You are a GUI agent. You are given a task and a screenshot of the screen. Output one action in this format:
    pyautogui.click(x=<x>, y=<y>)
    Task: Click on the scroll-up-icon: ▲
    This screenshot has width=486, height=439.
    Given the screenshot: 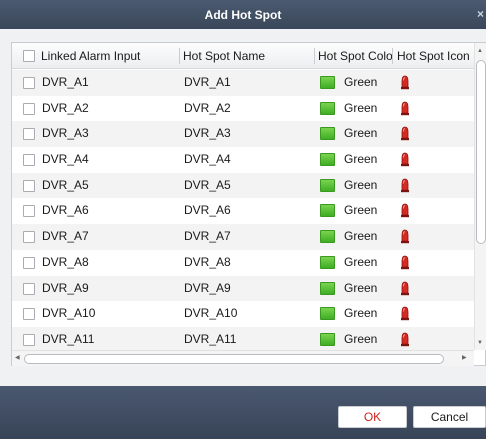 What is the action you would take?
    pyautogui.click(x=480, y=51)
    